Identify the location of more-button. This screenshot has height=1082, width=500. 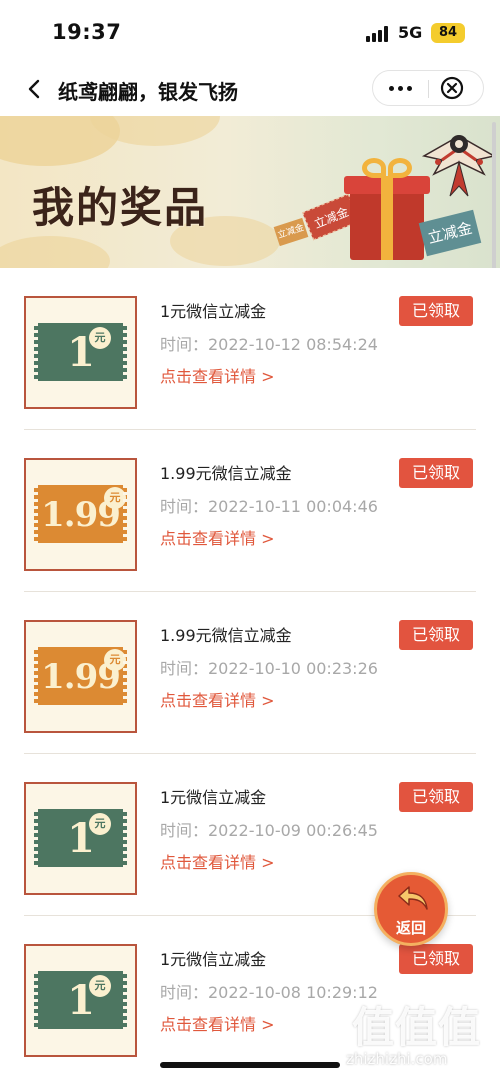
(400, 88).